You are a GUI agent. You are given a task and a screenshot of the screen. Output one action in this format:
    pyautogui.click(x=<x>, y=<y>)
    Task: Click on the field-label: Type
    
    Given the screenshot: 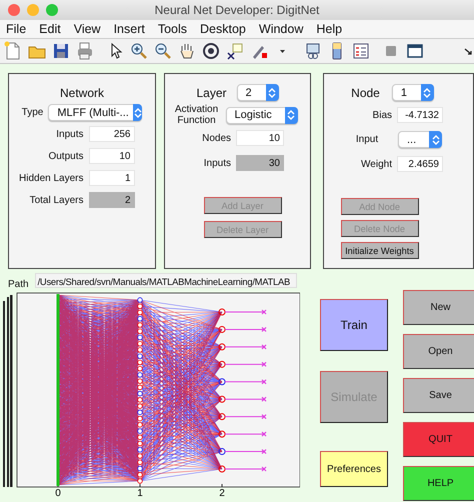 What is the action you would take?
    pyautogui.click(x=33, y=112)
    